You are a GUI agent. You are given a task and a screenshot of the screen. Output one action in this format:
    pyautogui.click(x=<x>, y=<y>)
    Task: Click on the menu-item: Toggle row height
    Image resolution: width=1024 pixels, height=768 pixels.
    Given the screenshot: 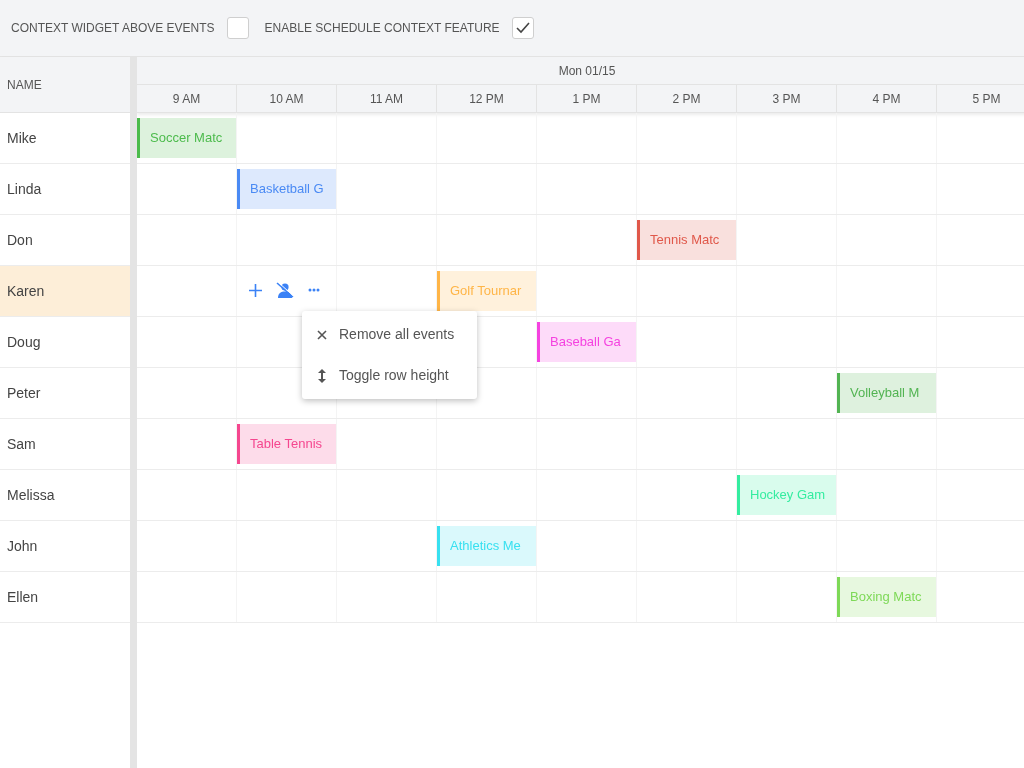 What is the action you would take?
    pyautogui.click(x=394, y=375)
    